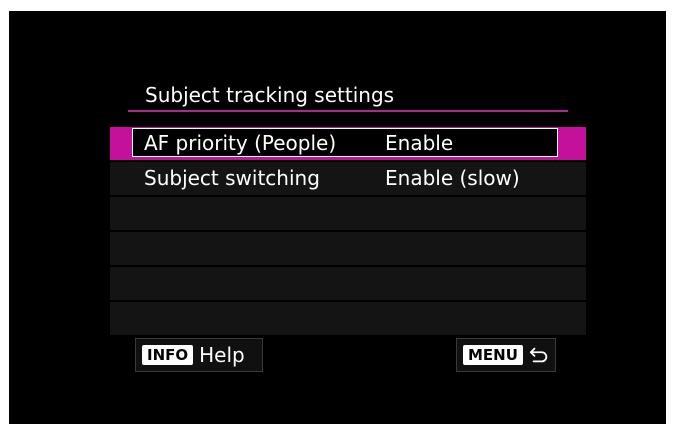  I want to click on menu-item-label: Subject switching, so click(232, 178).